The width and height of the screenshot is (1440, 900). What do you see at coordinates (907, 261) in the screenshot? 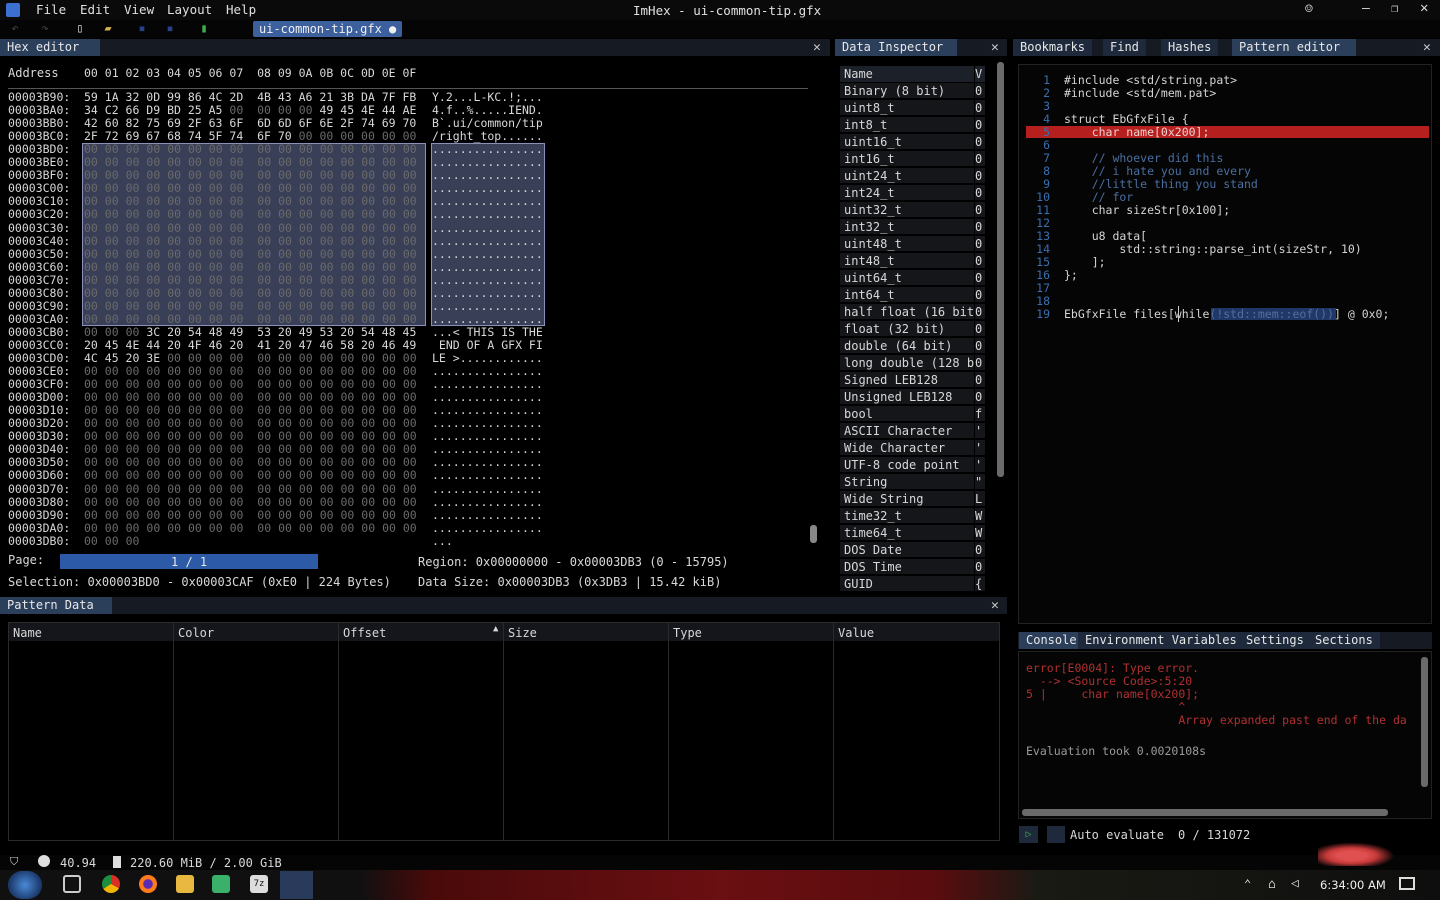
I see `inspector-row-name: int48_t` at bounding box center [907, 261].